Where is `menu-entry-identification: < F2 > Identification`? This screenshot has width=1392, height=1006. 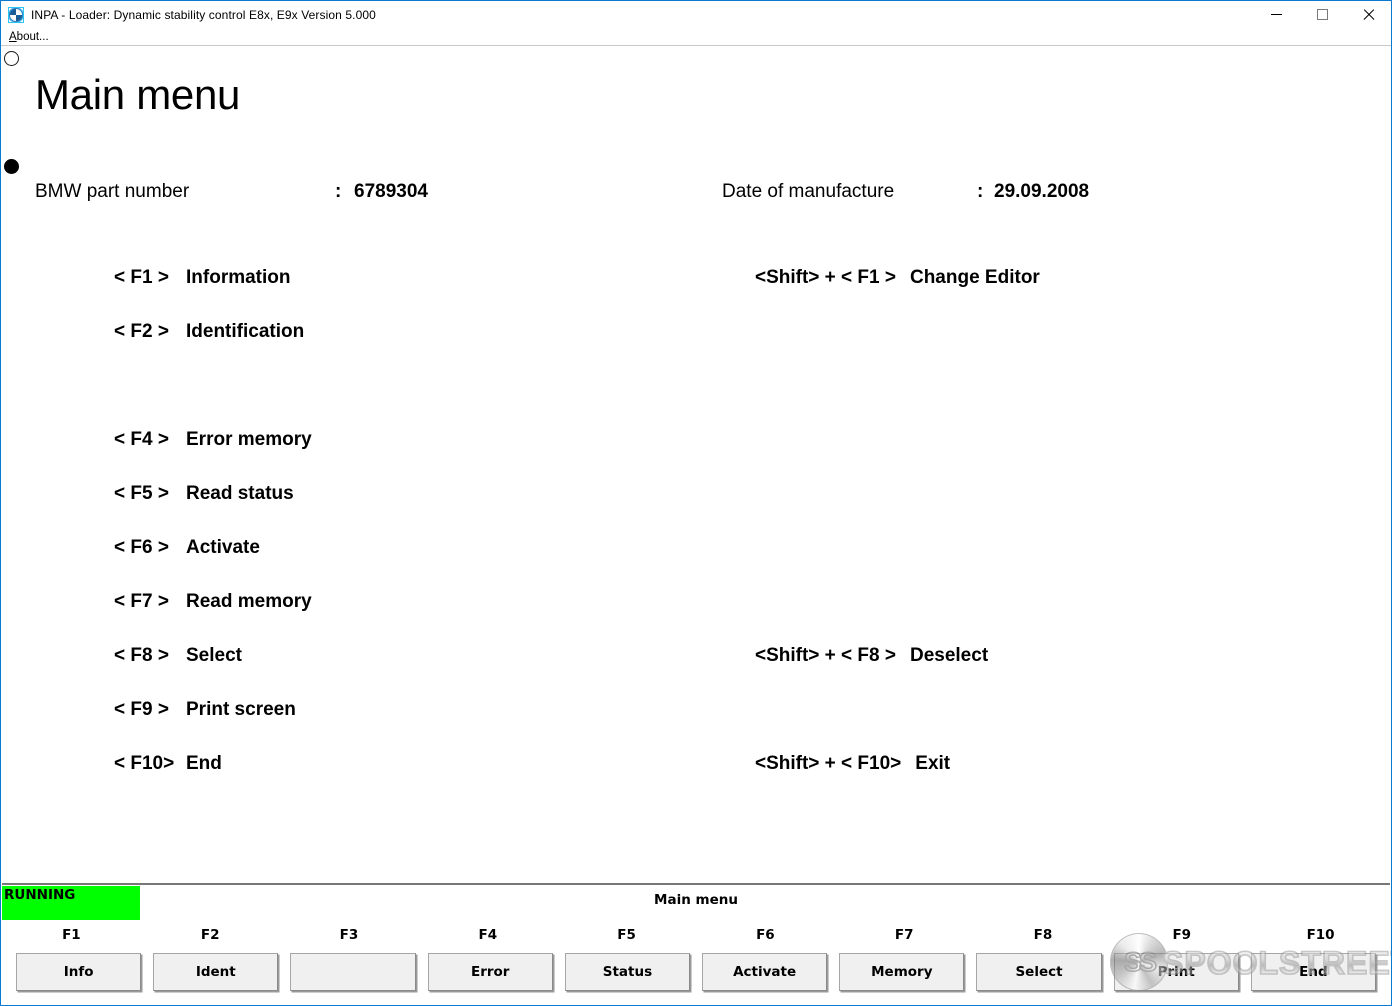 menu-entry-identification: < F2 > Identification is located at coordinates (209, 332).